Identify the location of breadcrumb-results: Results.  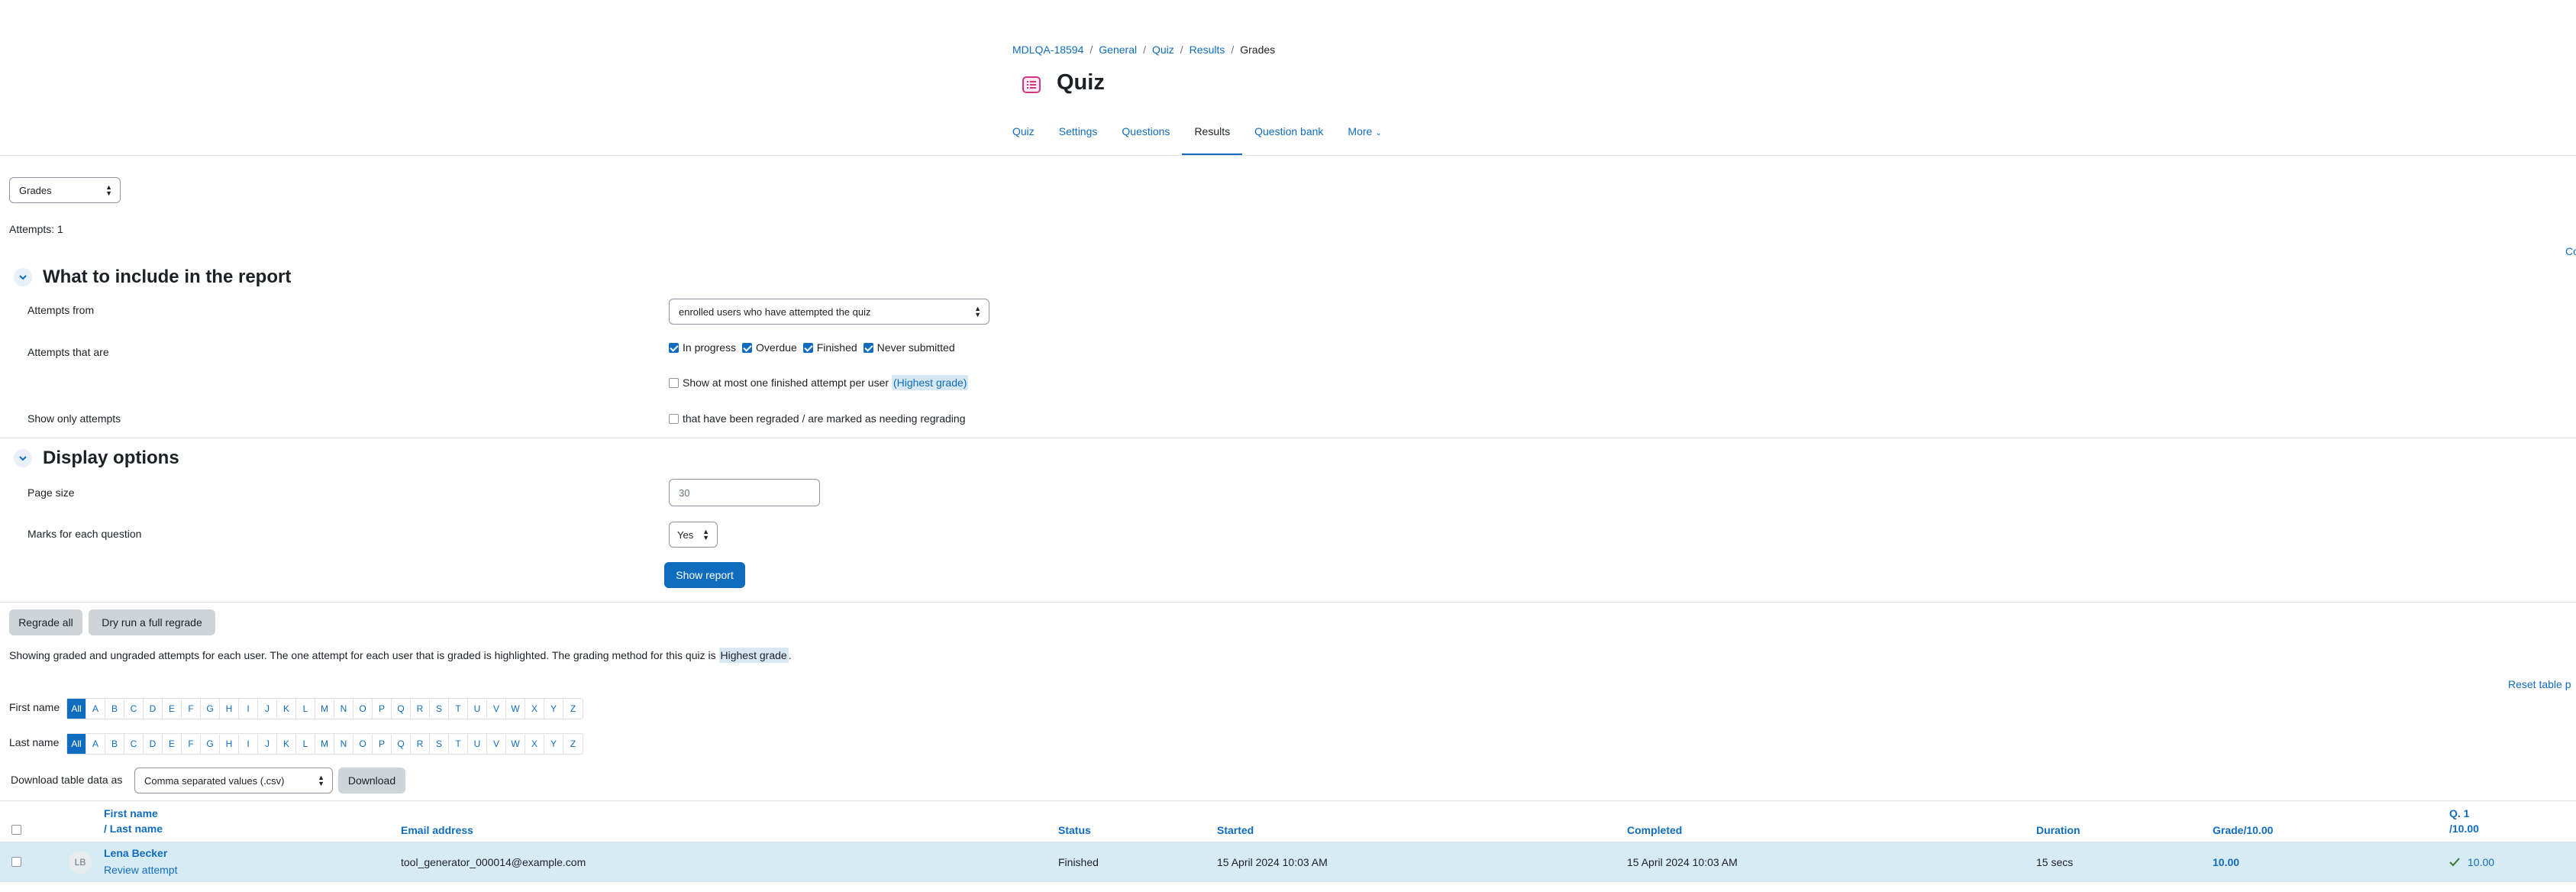
(1207, 50).